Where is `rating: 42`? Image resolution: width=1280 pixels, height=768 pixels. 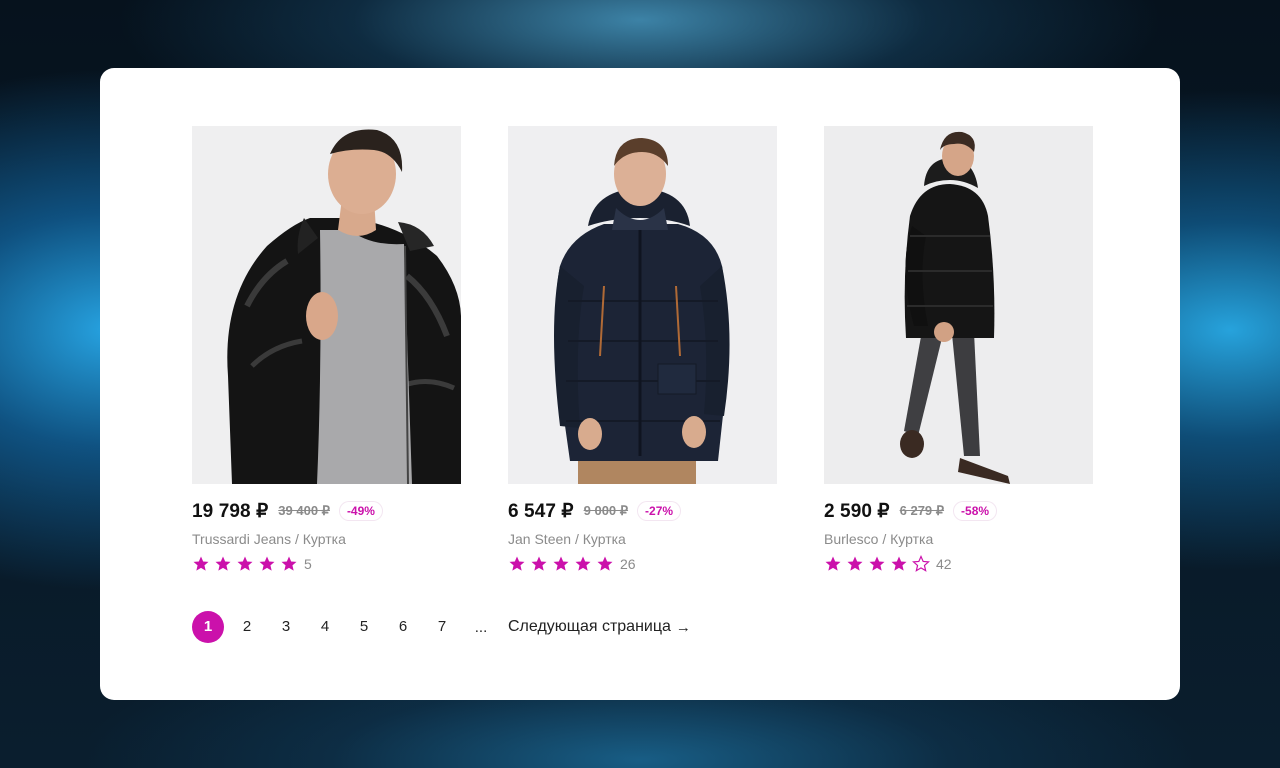
rating: 42 is located at coordinates (958, 564).